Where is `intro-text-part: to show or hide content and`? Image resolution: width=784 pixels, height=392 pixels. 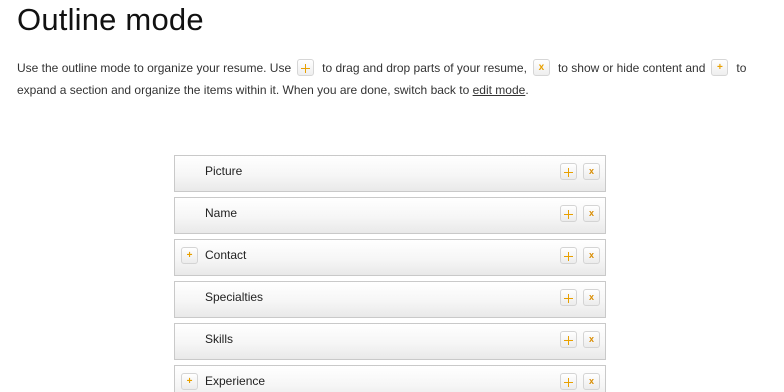 intro-text-part: to show or hide content and is located at coordinates (631, 68).